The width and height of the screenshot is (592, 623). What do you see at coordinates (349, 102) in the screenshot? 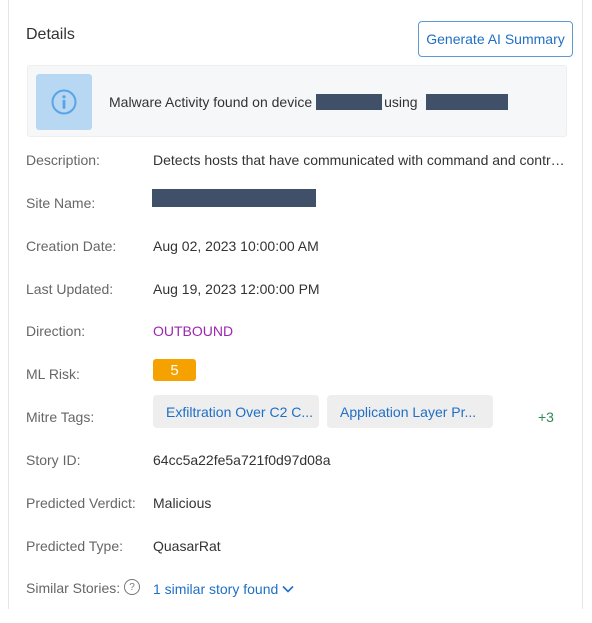
I see `redacted-device` at bounding box center [349, 102].